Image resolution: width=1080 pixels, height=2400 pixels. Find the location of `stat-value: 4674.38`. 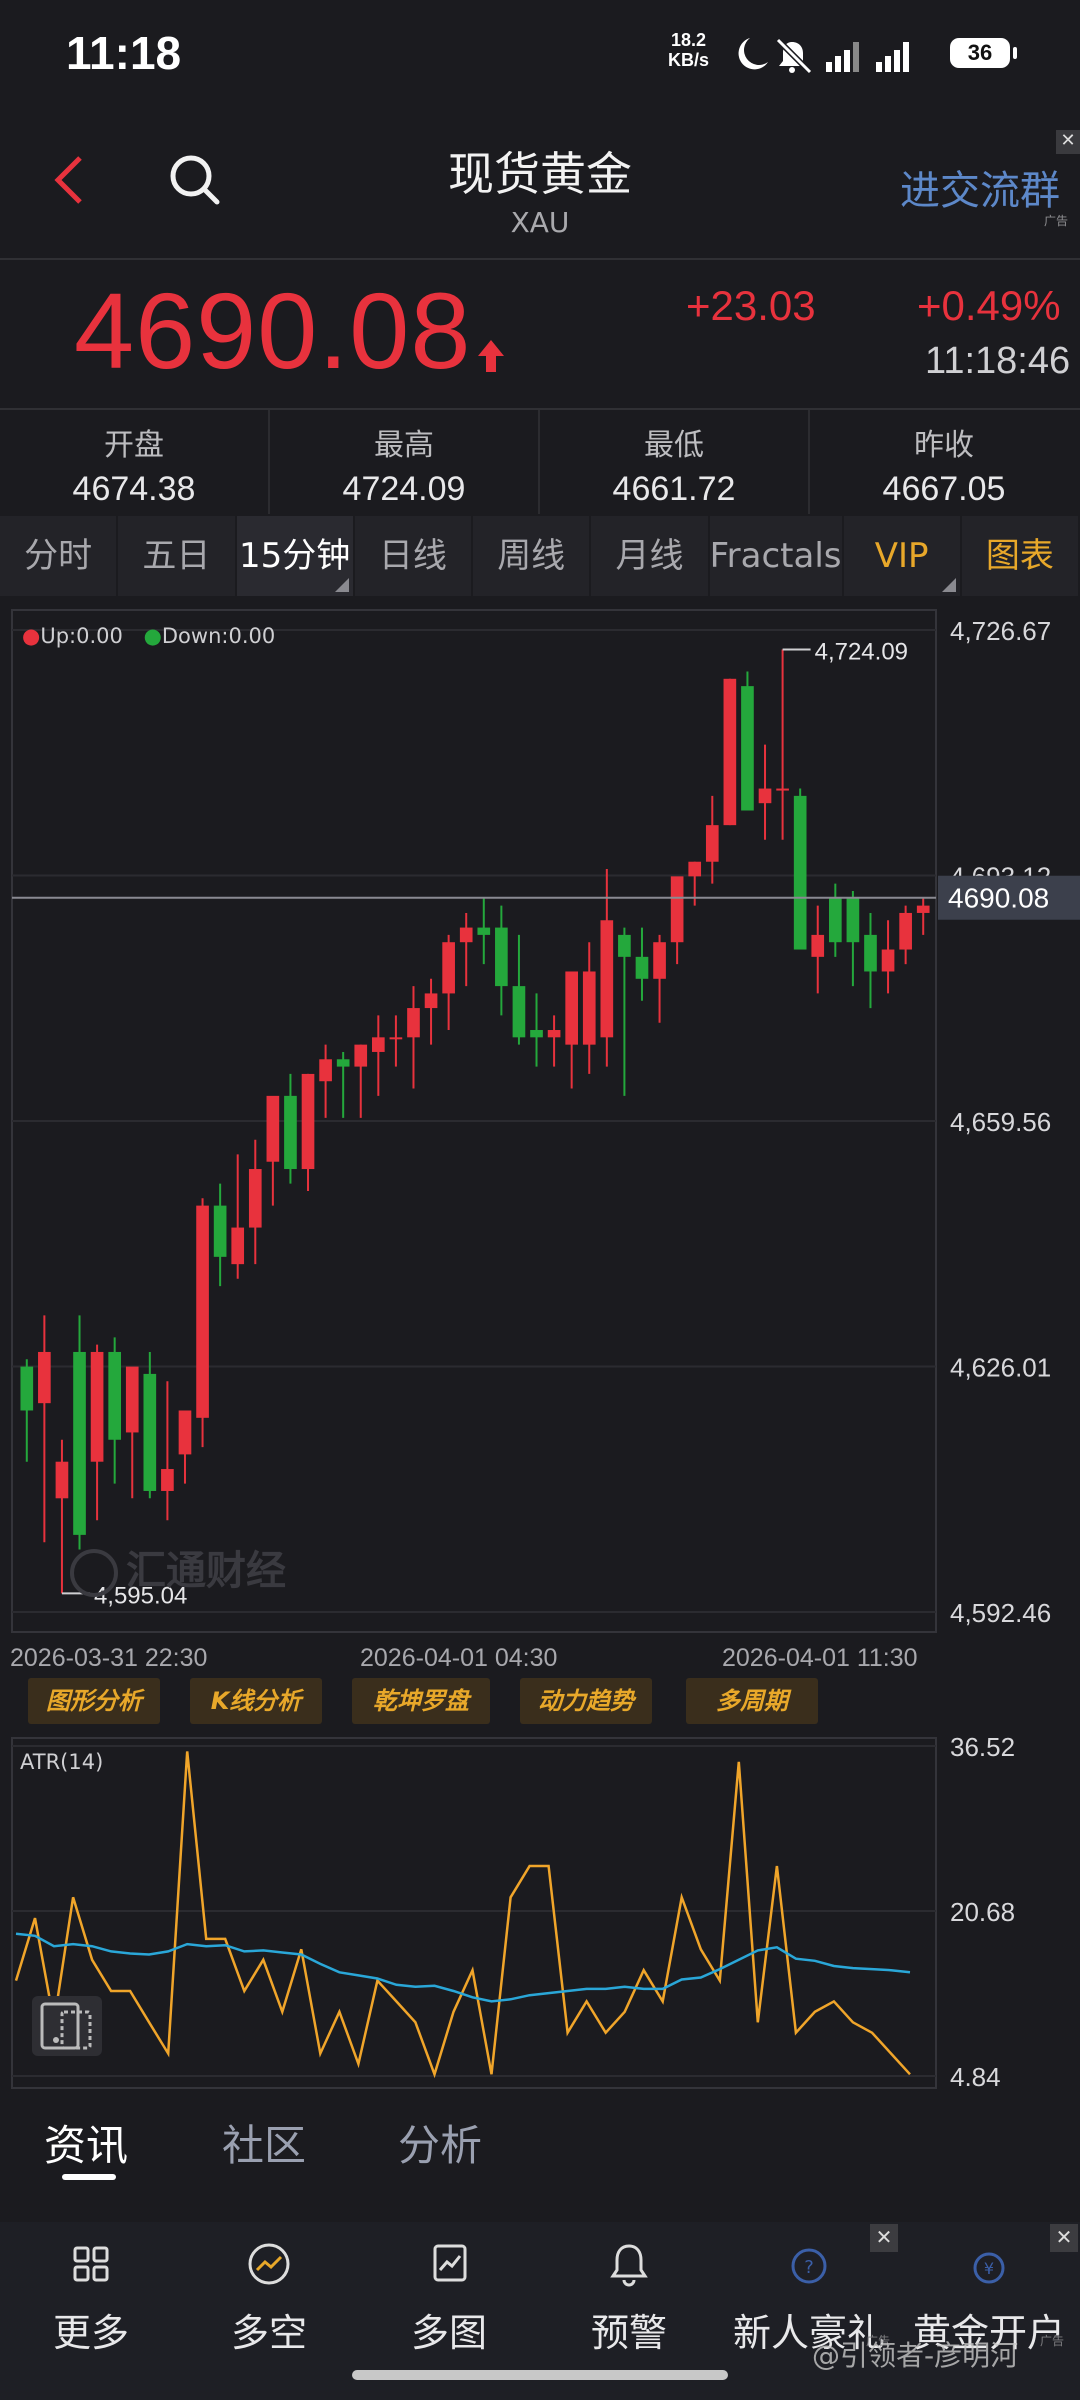

stat-value: 4674.38 is located at coordinates (134, 489).